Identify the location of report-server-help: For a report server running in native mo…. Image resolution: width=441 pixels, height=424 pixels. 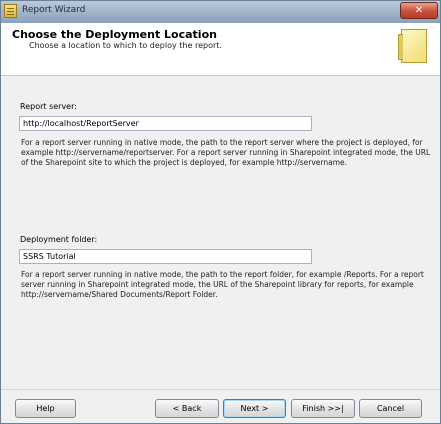
(226, 152).